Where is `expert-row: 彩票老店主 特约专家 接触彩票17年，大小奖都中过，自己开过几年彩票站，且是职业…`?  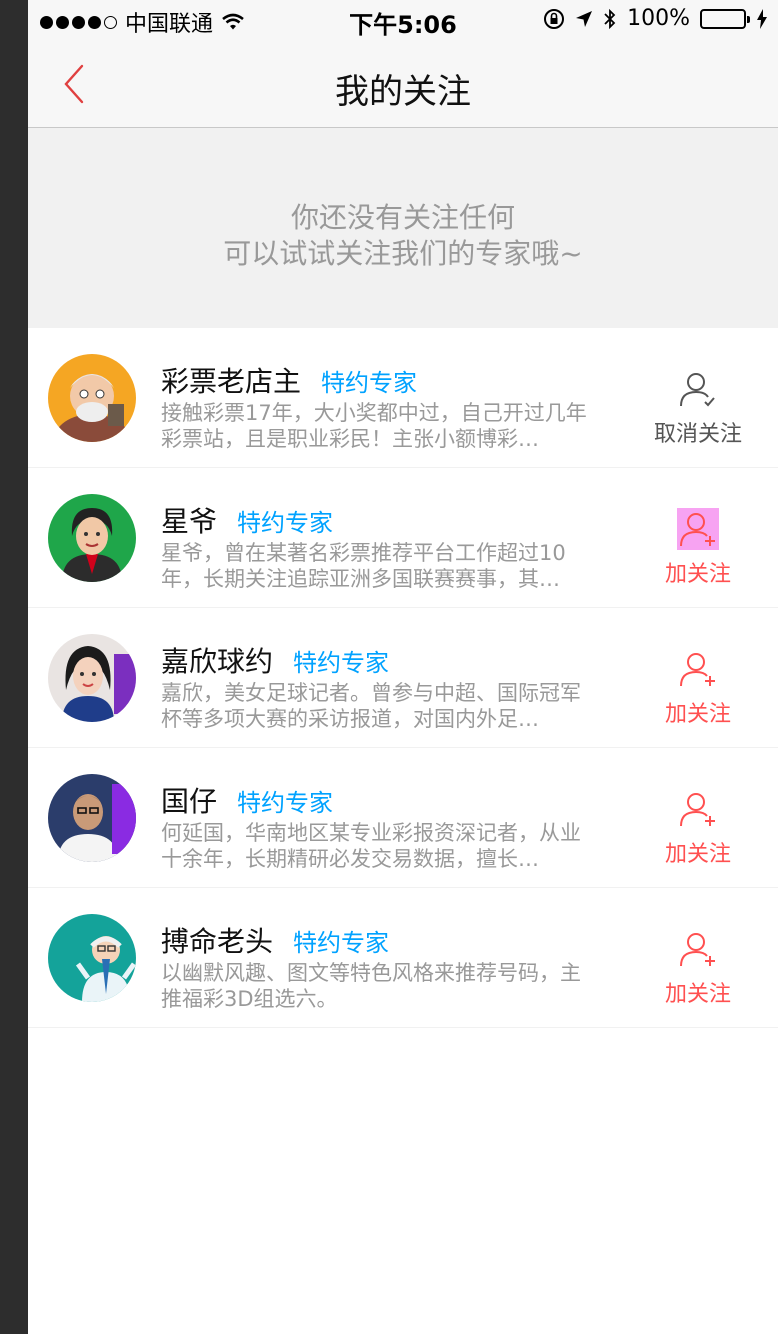 expert-row: 彩票老店主 特约专家 接触彩票17年，大小奖都中过，自己开过几年彩票站，且是职业… is located at coordinates (403, 398).